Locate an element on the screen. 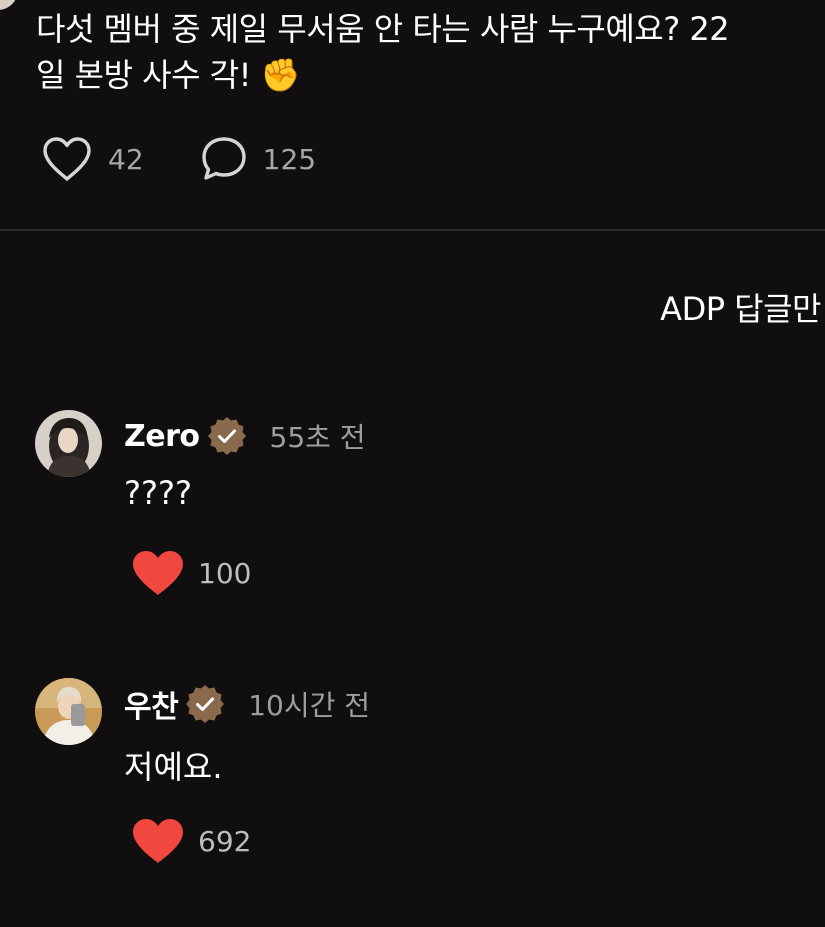 This screenshot has height=927, width=825. reply-text: ???? is located at coordinates (158, 493).